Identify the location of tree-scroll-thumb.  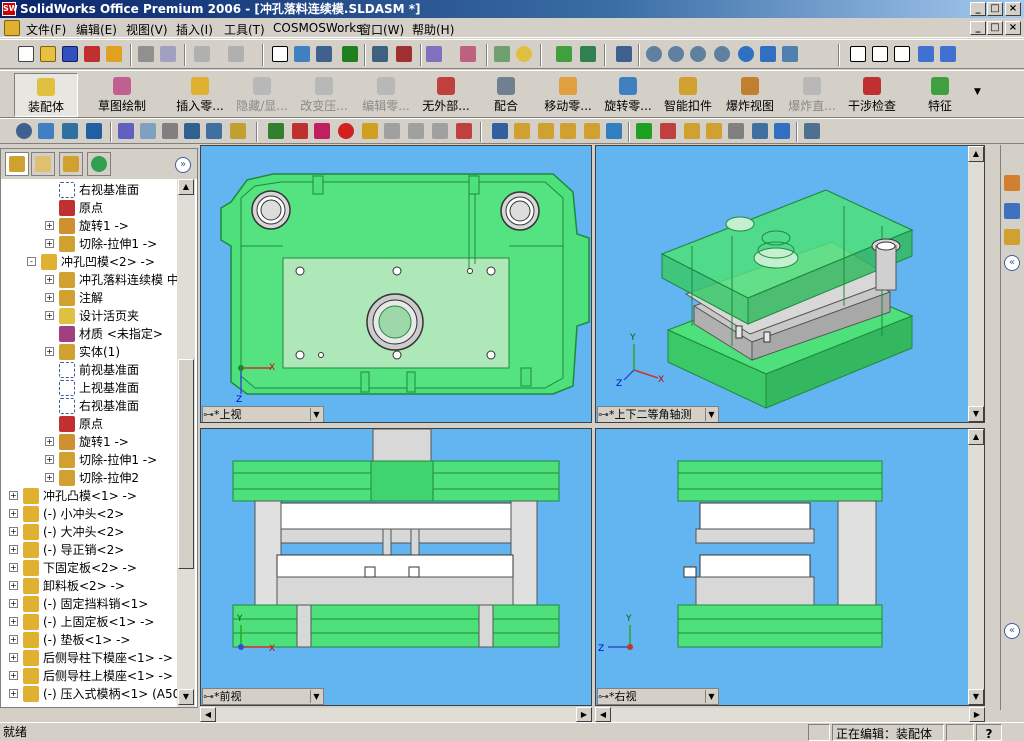
(186, 464).